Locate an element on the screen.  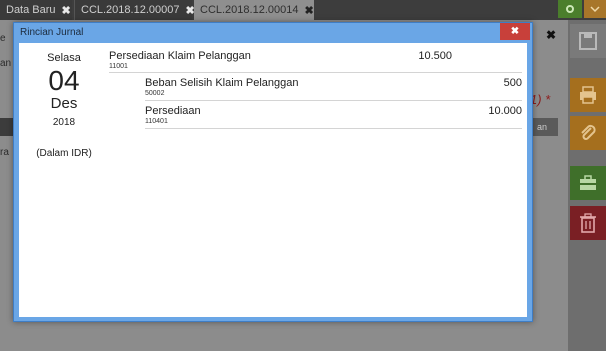
required-marker: 1) * is located at coordinates (540, 99).